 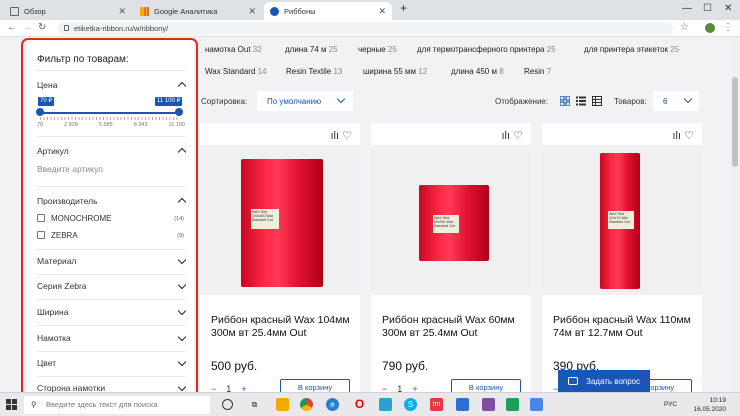 I want to click on minimize-icon: —, so click(x=687, y=8).